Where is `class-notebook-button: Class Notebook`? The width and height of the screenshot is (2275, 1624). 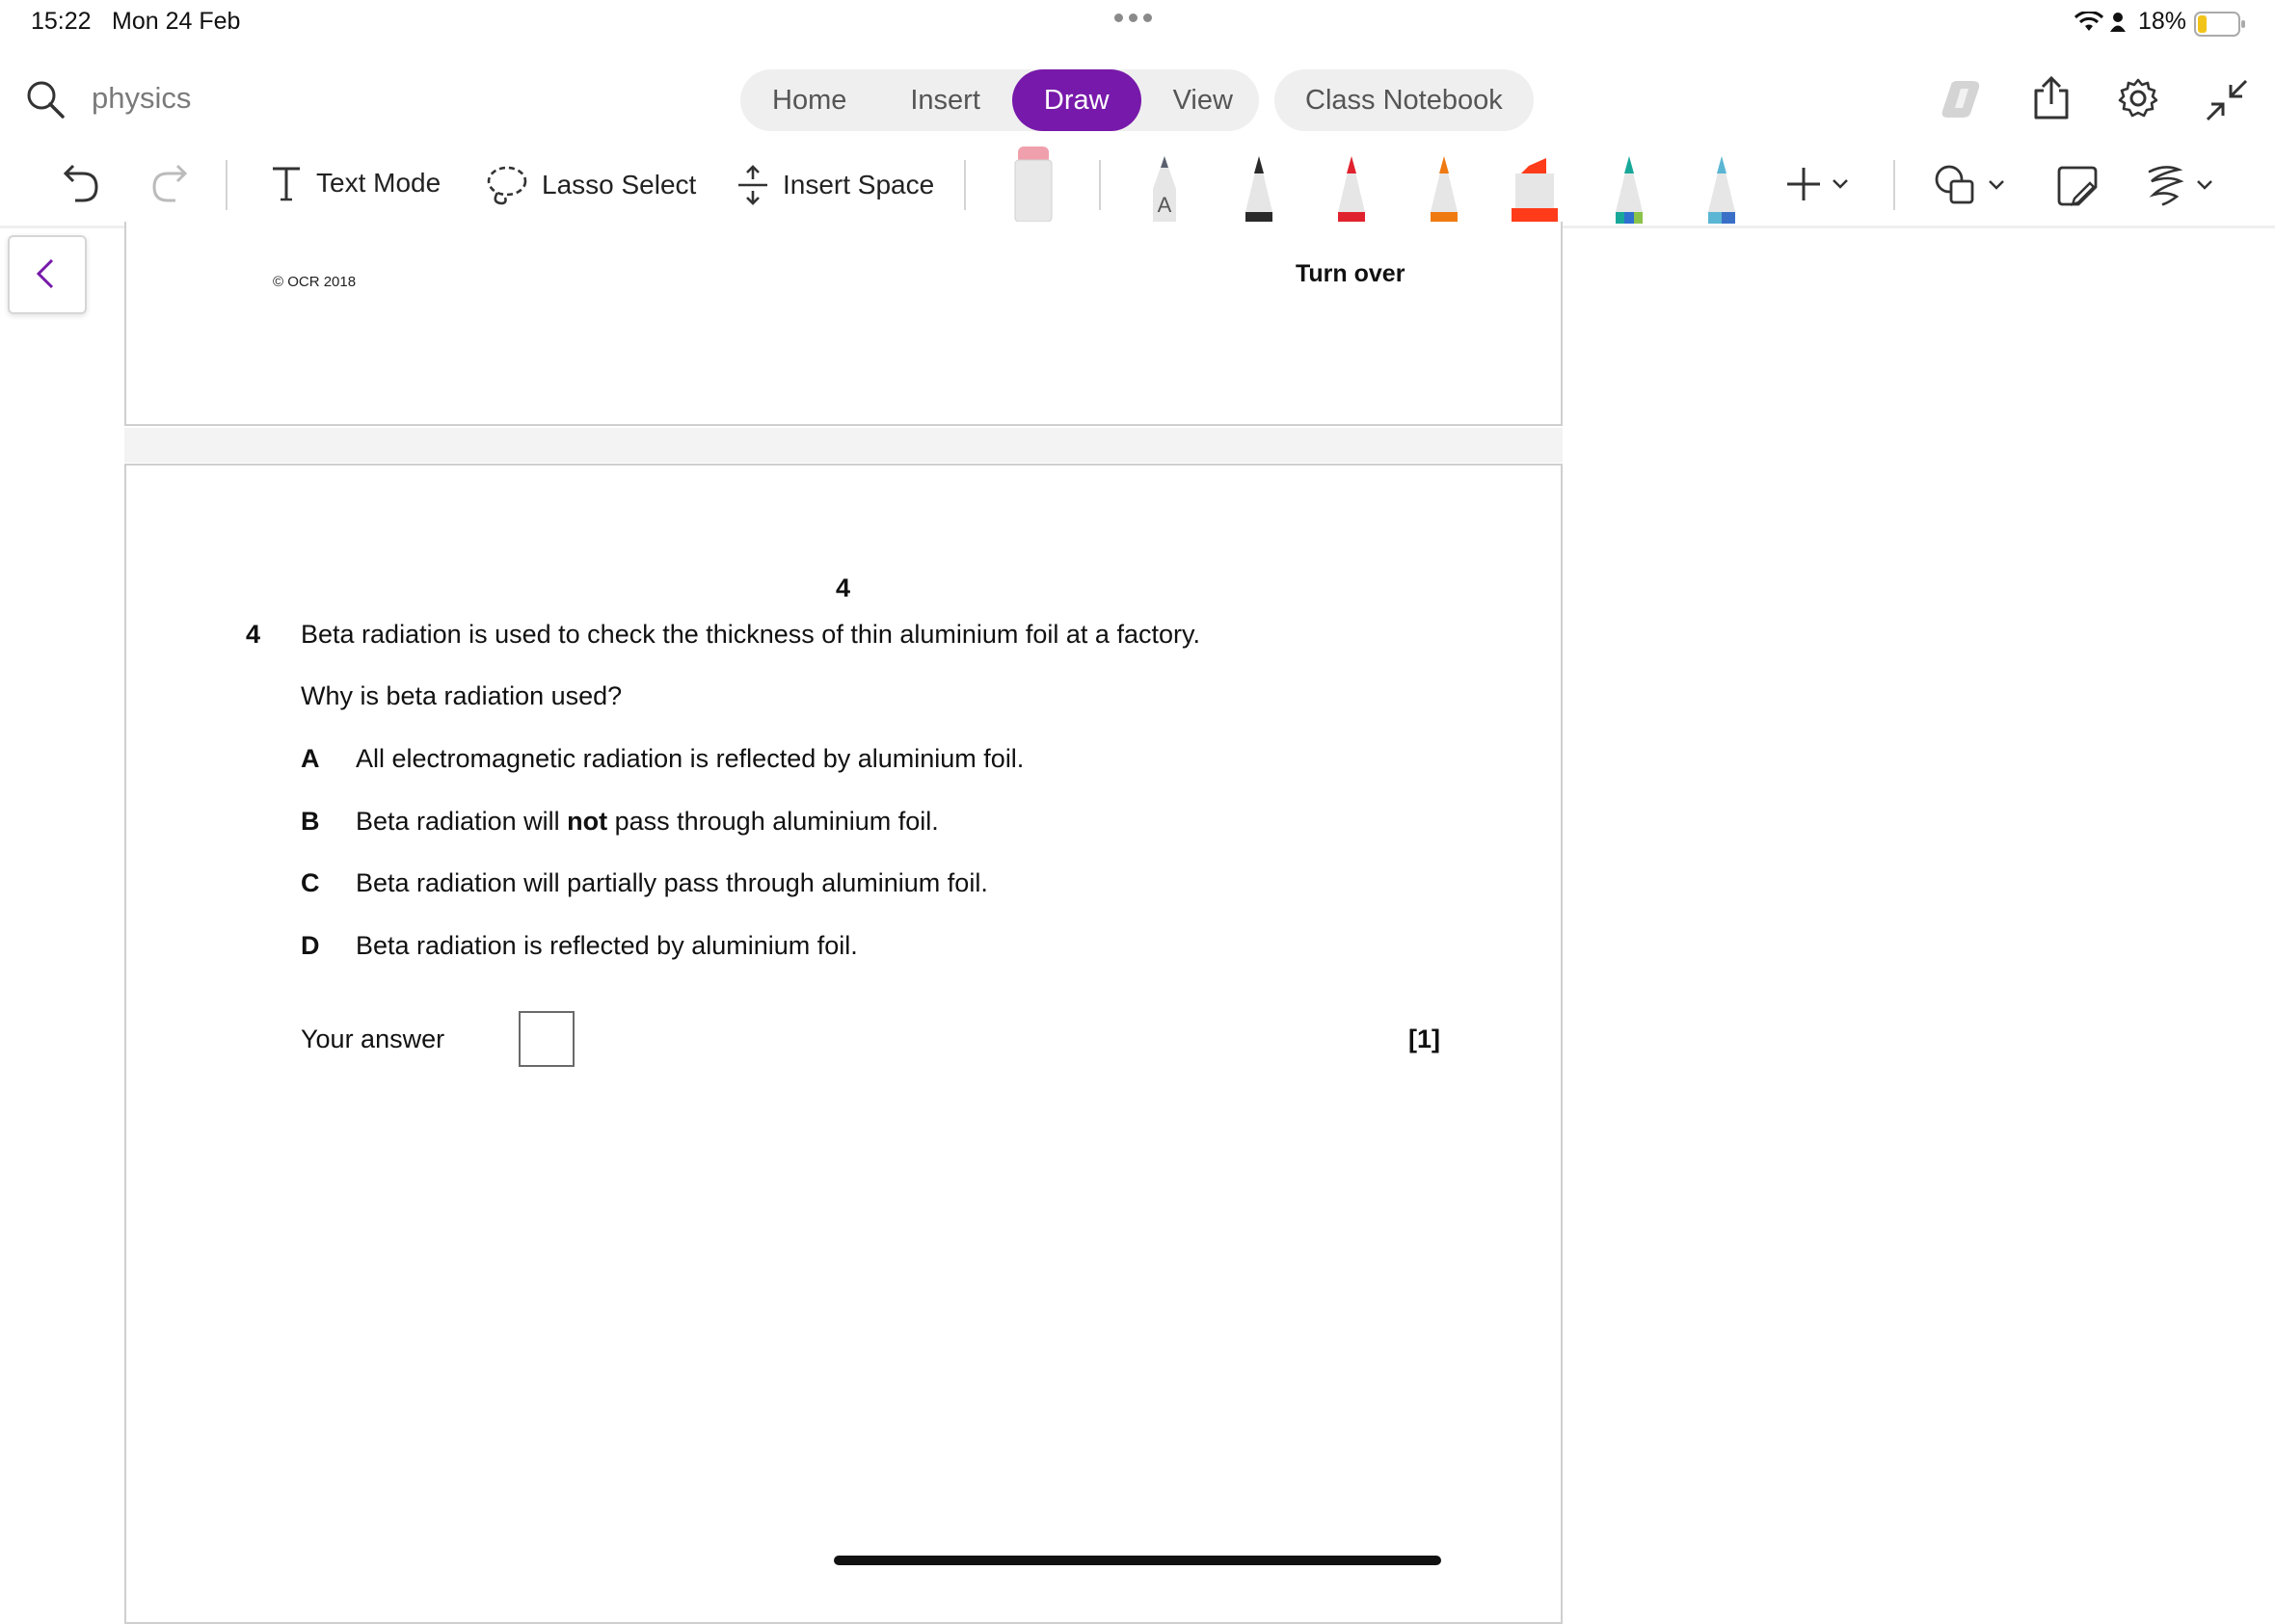 class-notebook-button: Class Notebook is located at coordinates (1404, 100).